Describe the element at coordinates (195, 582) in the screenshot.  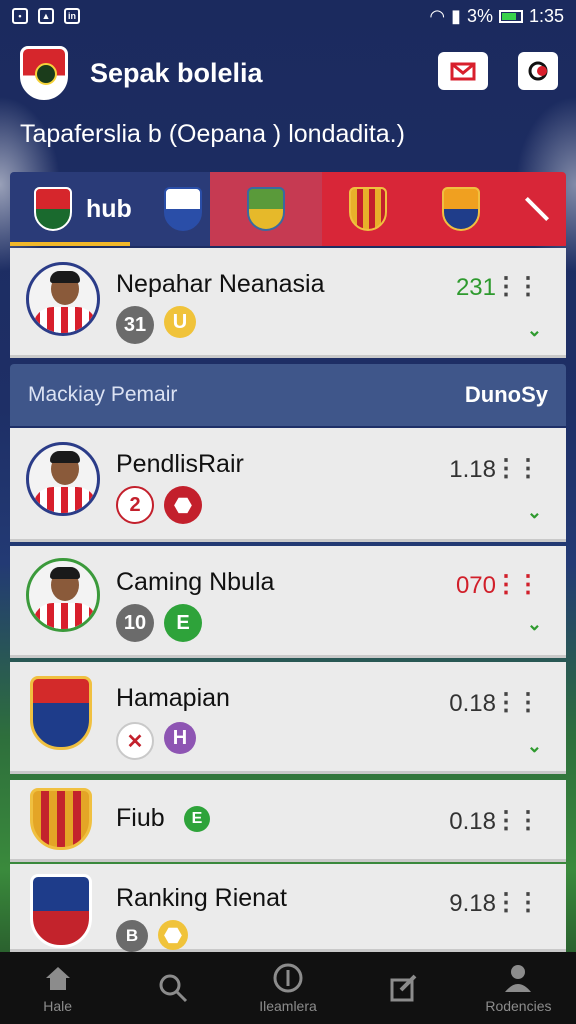
I see `player-name: Caming Nbula` at that location.